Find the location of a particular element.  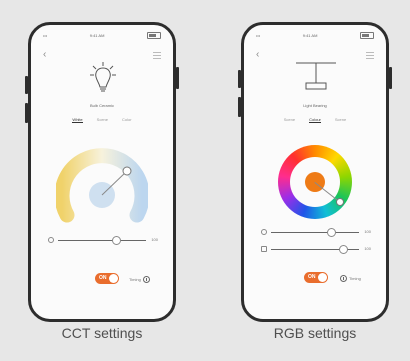

rgb-slider1-thumb is located at coordinates (332, 232).